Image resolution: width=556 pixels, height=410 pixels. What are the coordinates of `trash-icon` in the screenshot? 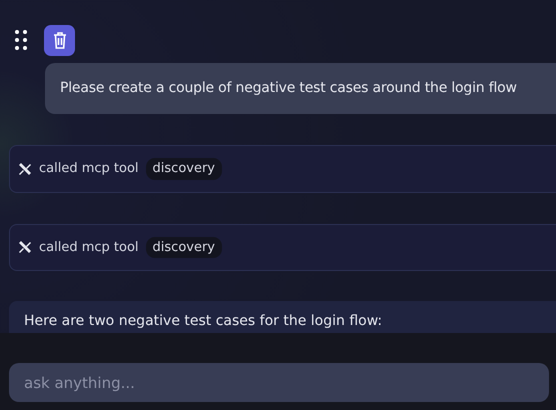 It's located at (59, 40).